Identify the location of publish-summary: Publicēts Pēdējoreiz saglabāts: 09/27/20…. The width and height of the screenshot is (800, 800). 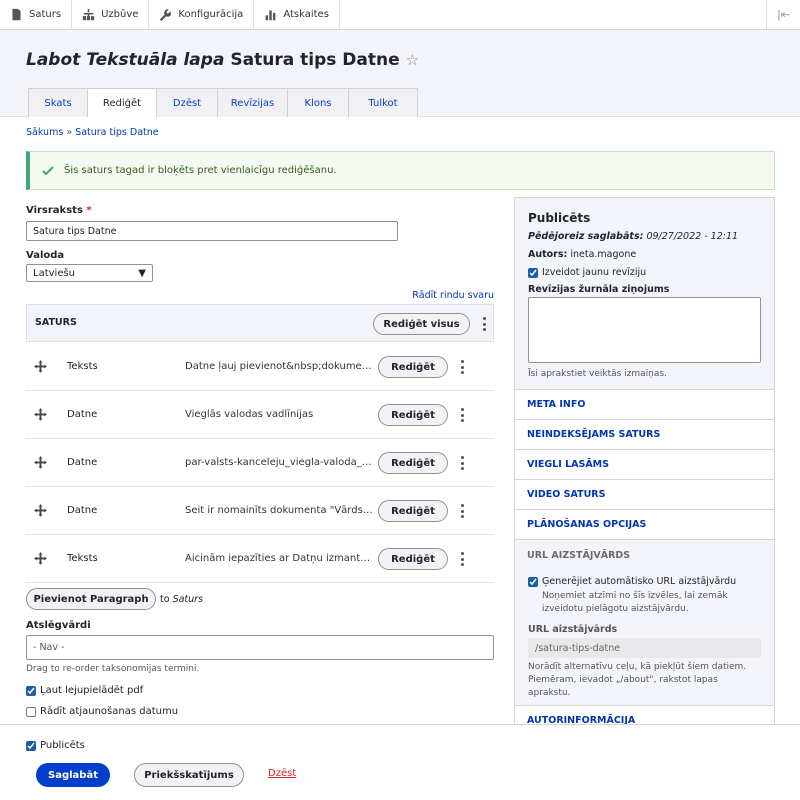
(644, 294).